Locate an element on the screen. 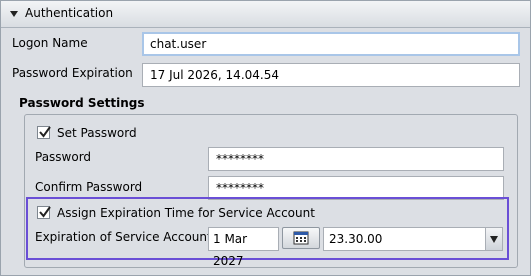 The height and width of the screenshot is (276, 531). expiration-label: Expiration of Service Account is located at coordinates (123, 237).